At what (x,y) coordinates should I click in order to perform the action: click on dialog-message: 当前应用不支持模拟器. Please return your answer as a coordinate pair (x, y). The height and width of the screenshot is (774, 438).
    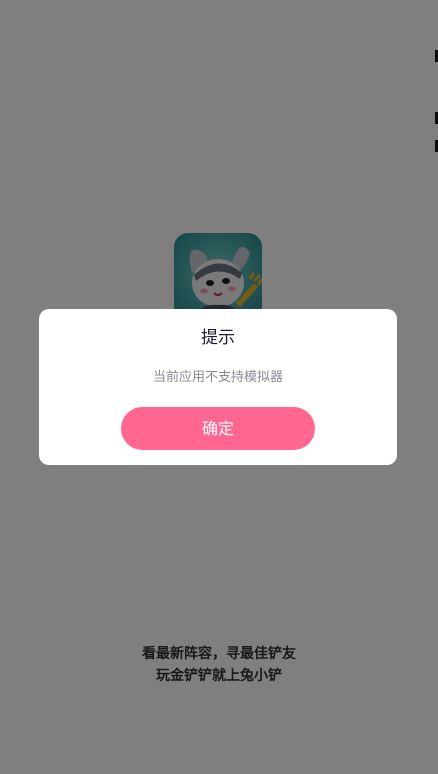
    Looking at the image, I should click on (217, 377).